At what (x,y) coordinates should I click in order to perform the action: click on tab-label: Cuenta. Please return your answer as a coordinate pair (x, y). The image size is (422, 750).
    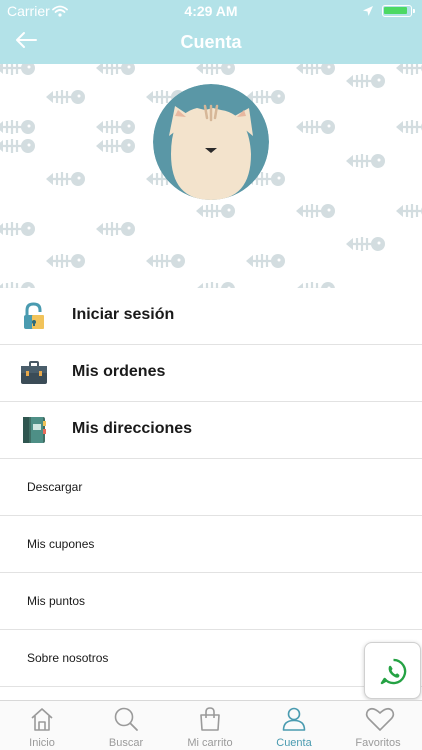
    Looking at the image, I should click on (294, 743).